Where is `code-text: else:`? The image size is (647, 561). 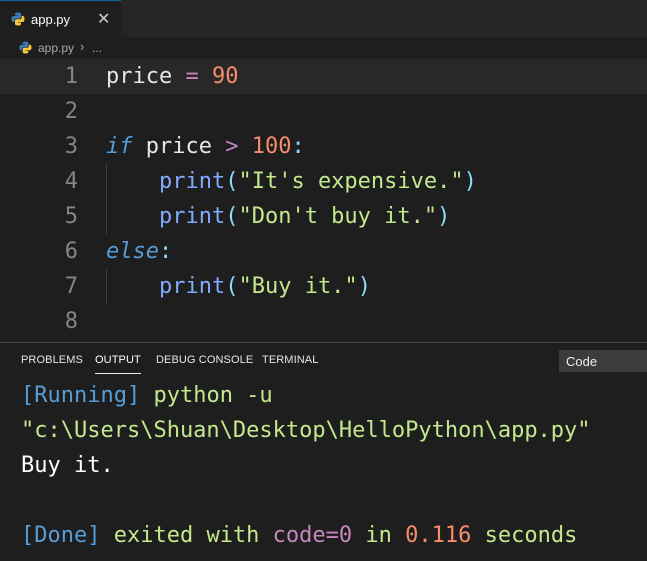 code-text: else: is located at coordinates (139, 251).